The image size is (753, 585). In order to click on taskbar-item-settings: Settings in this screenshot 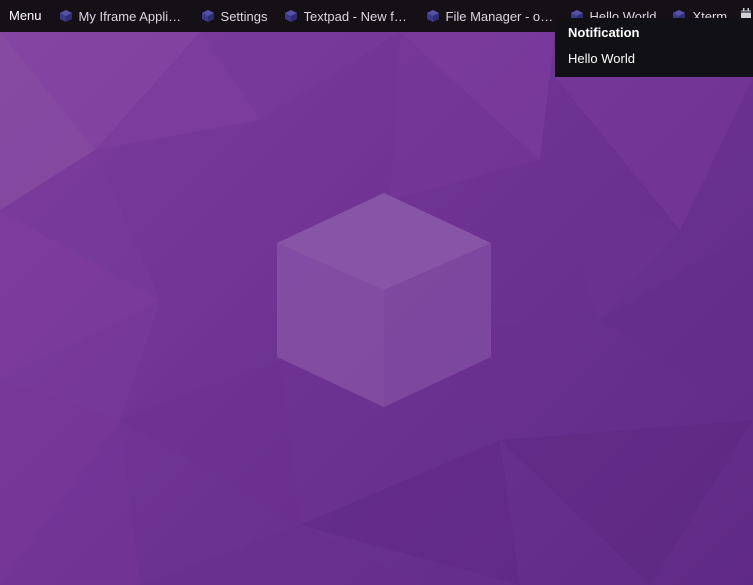, I will do `click(234, 16)`.